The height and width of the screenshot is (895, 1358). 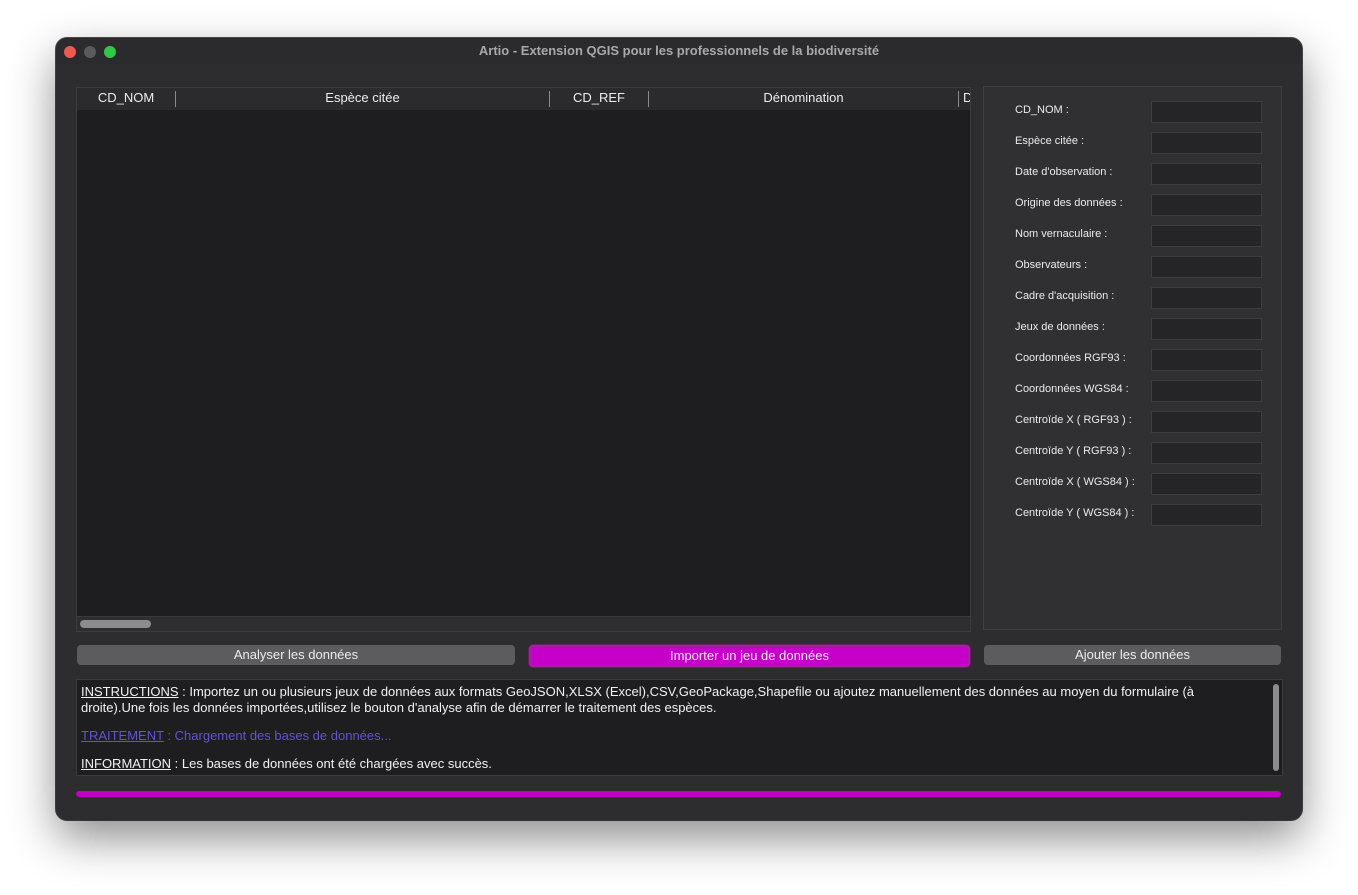 I want to click on cadre-acquisition-input, so click(x=1206, y=298).